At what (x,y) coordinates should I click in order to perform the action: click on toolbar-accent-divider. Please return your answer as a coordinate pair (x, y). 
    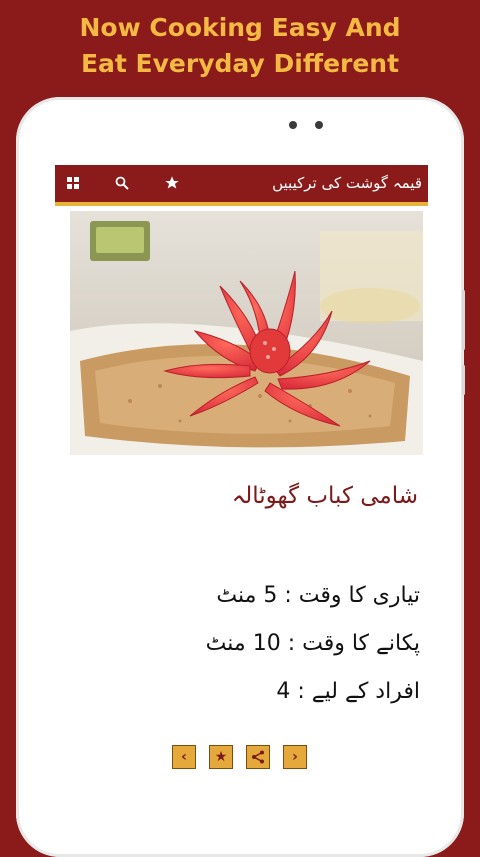
    Looking at the image, I should click on (241, 204).